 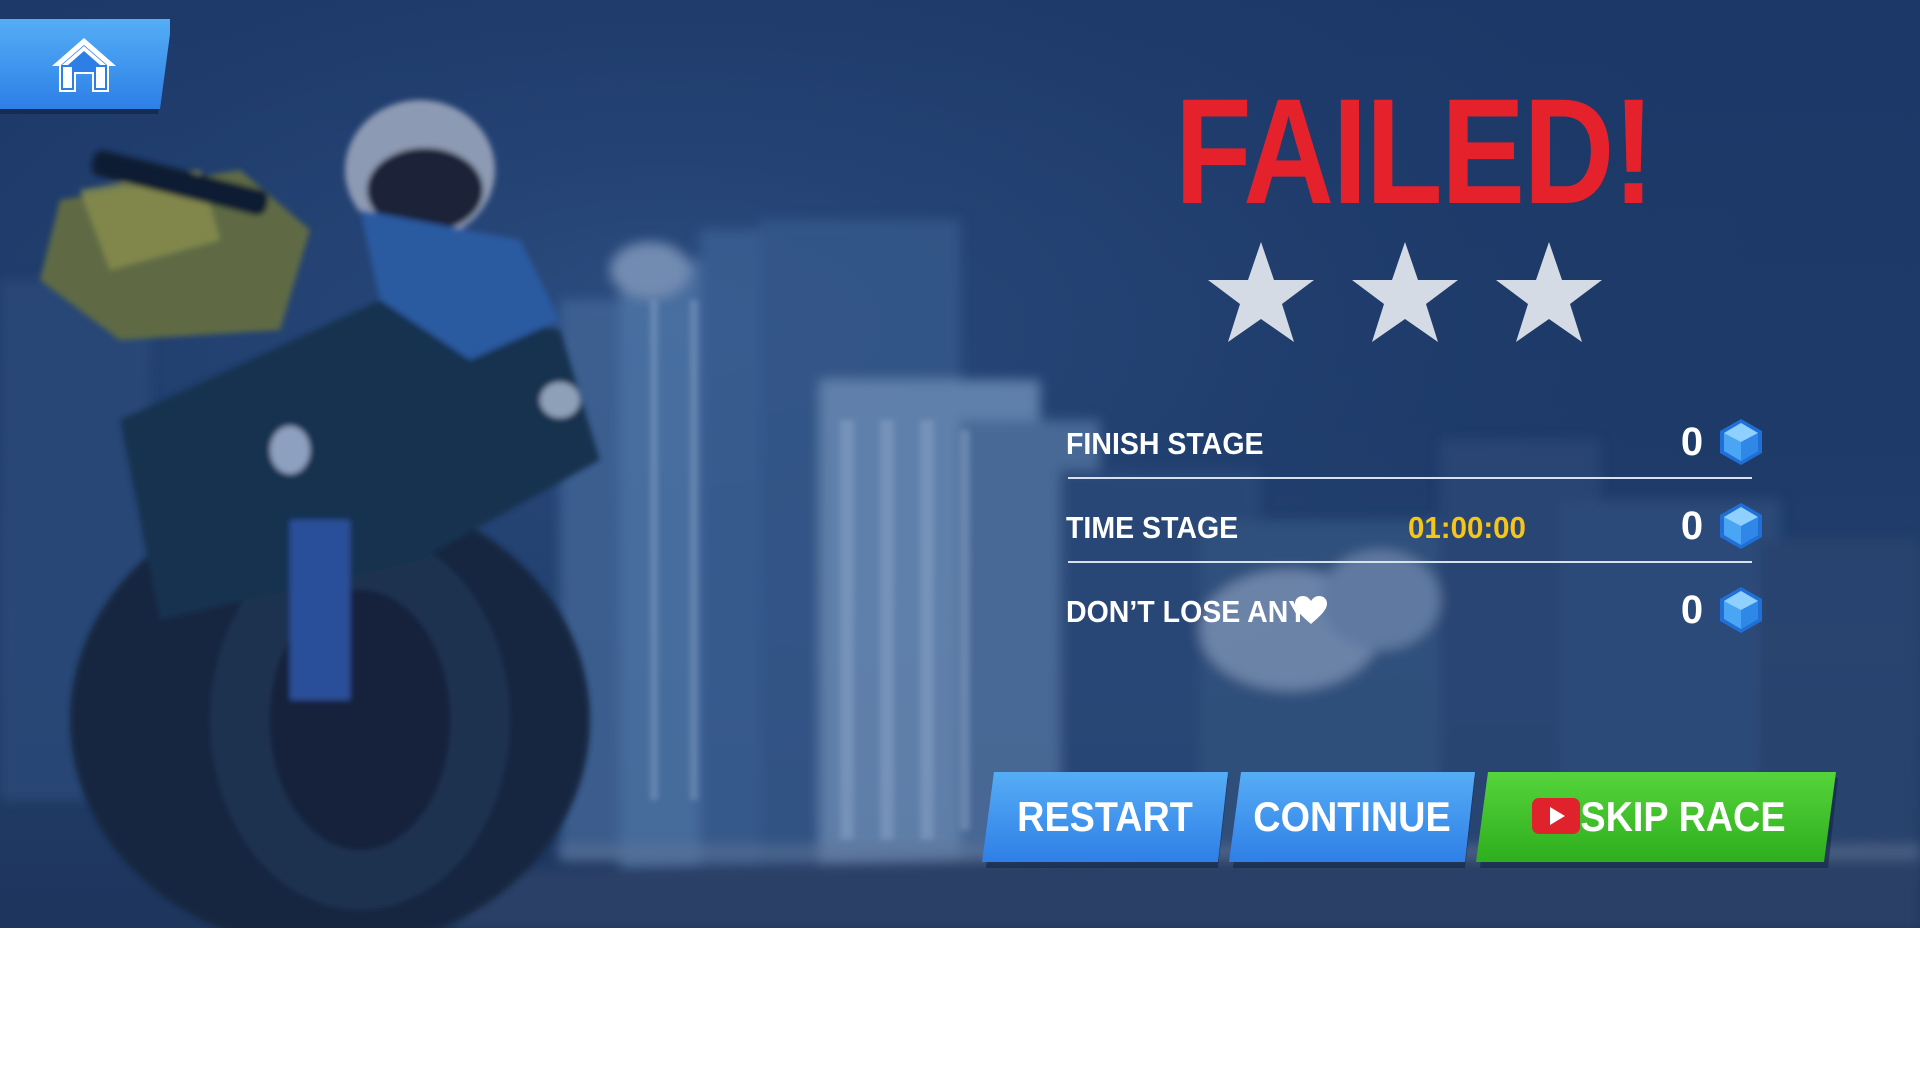 I want to click on home-button, so click(x=85, y=66).